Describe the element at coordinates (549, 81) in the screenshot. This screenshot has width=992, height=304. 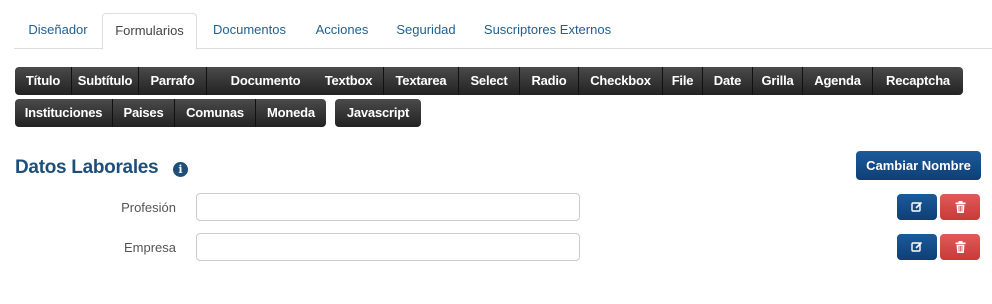
I see `radio-button: Radio` at that location.